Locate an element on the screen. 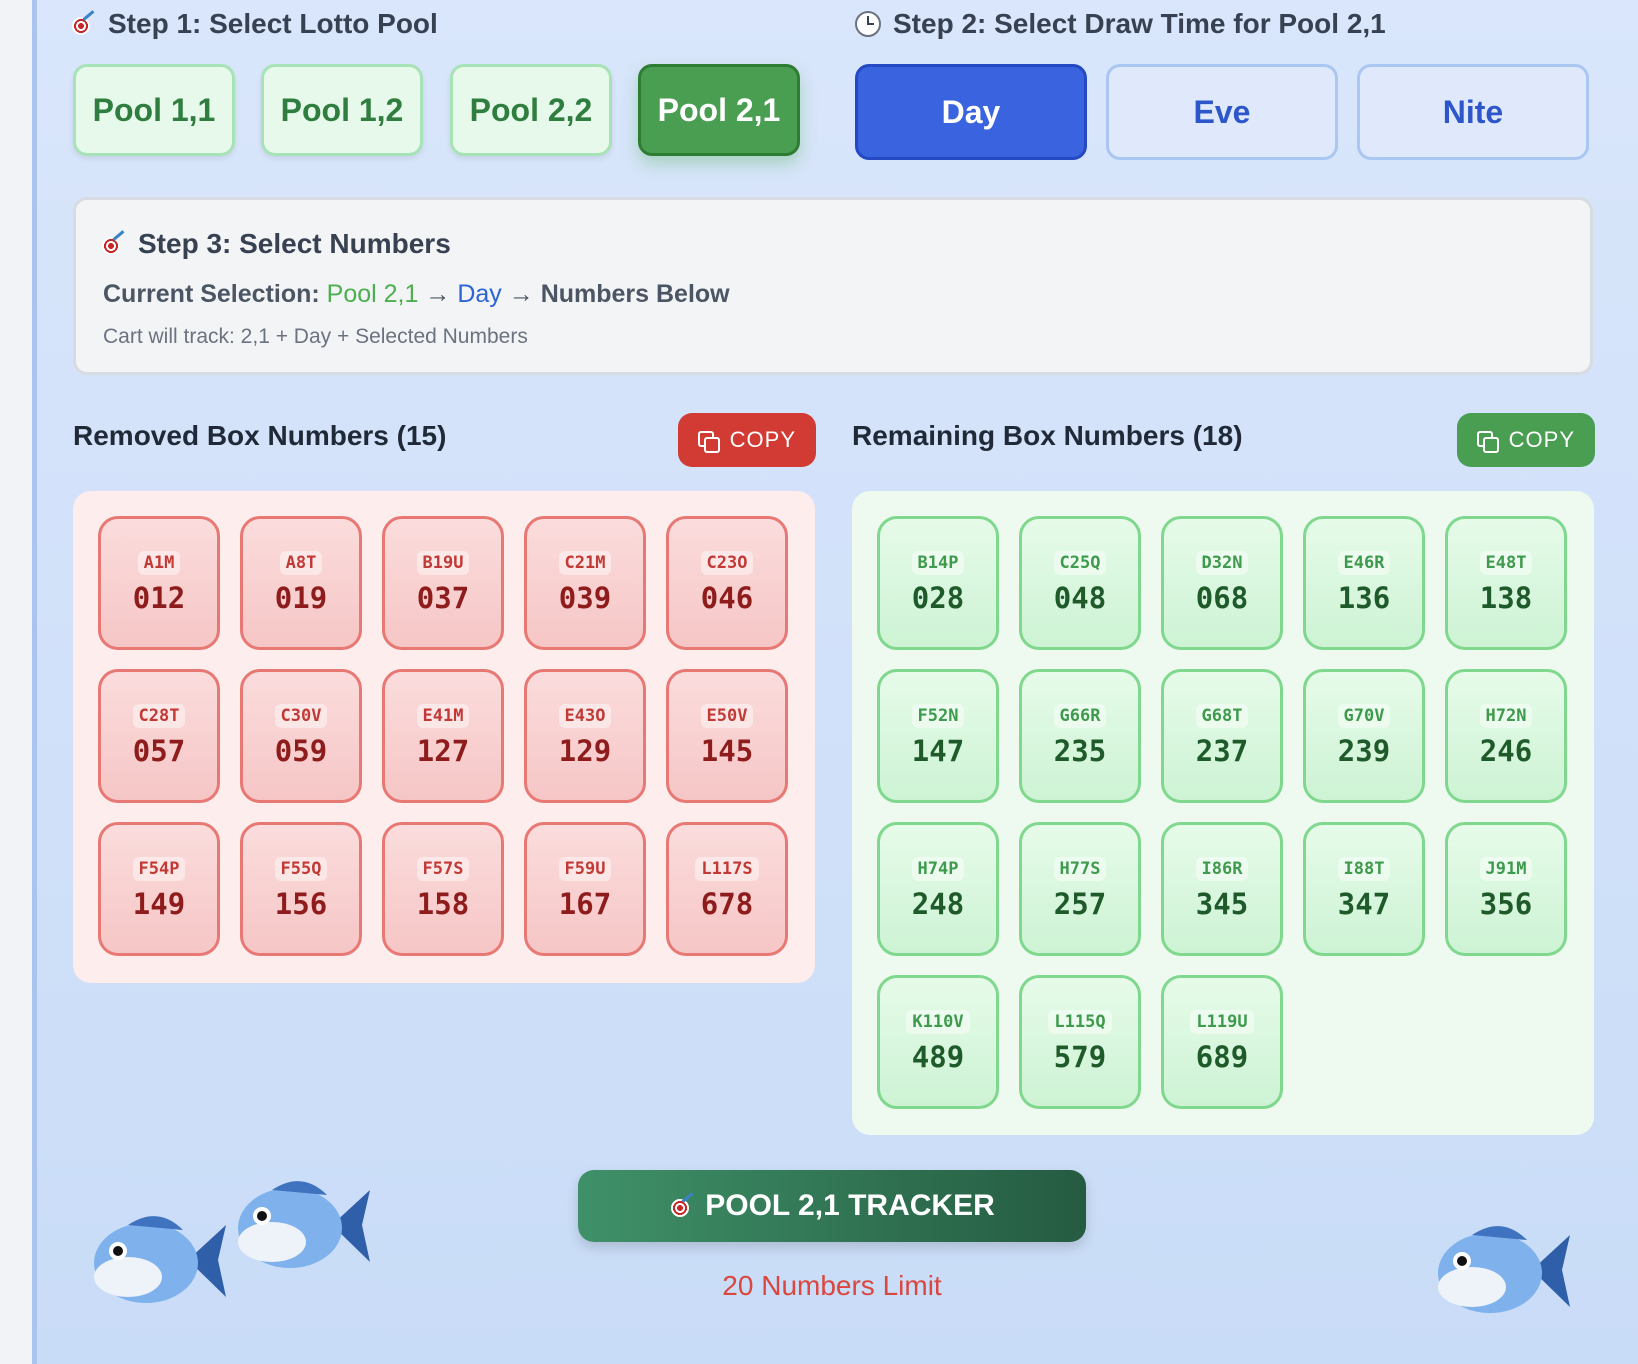  box-code: B14P is located at coordinates (938, 563).